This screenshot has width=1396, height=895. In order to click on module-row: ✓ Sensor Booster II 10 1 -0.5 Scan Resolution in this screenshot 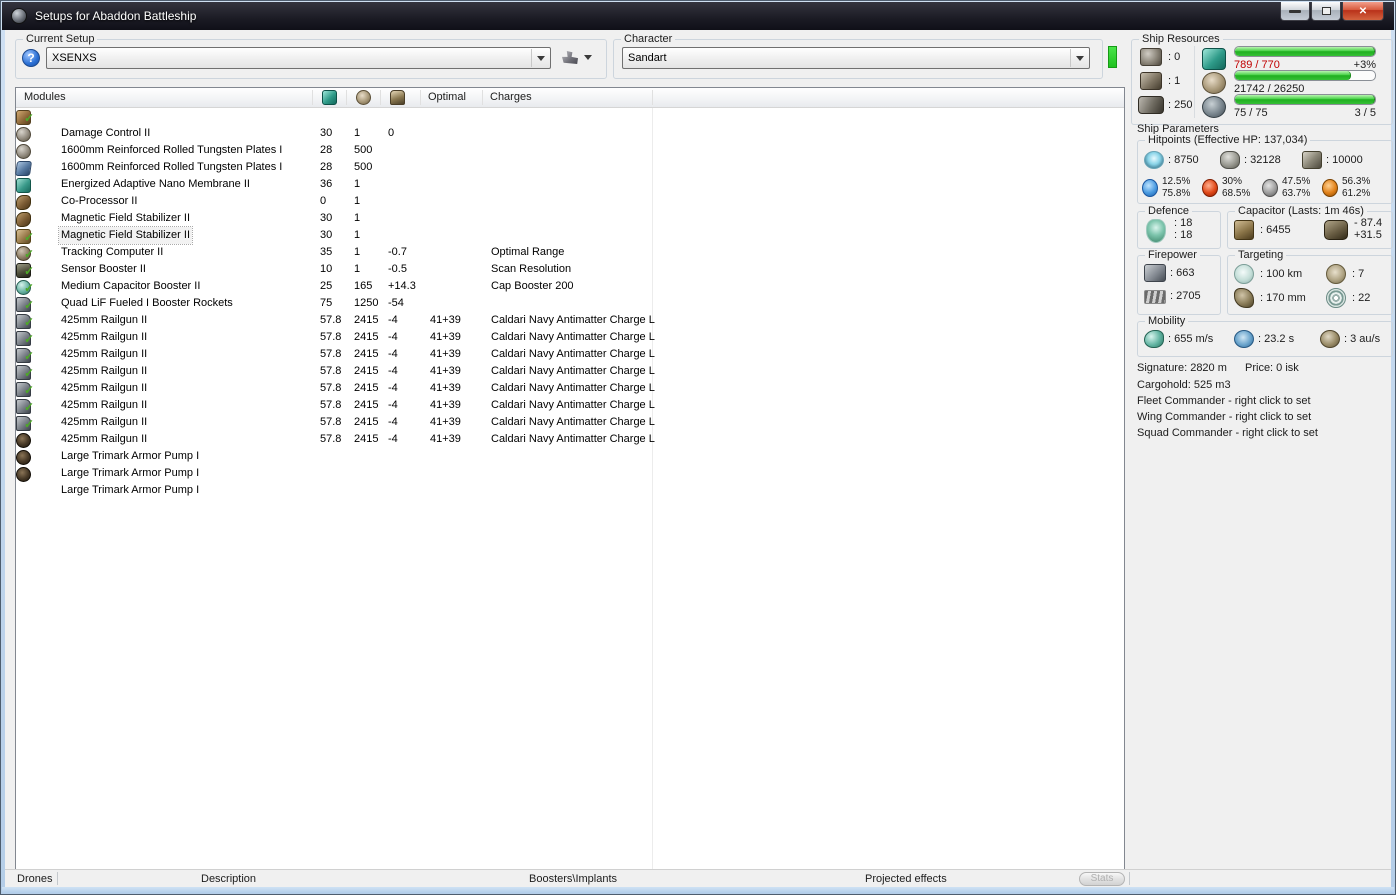, I will do `click(570, 260)`.